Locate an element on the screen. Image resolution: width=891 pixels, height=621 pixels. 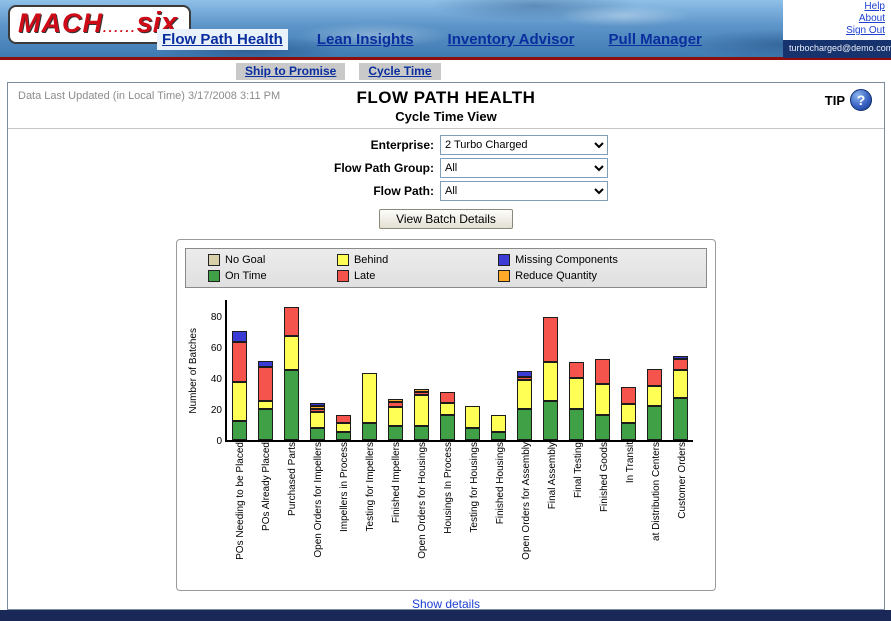
y-tick-label: 40 is located at coordinates (216, 379).